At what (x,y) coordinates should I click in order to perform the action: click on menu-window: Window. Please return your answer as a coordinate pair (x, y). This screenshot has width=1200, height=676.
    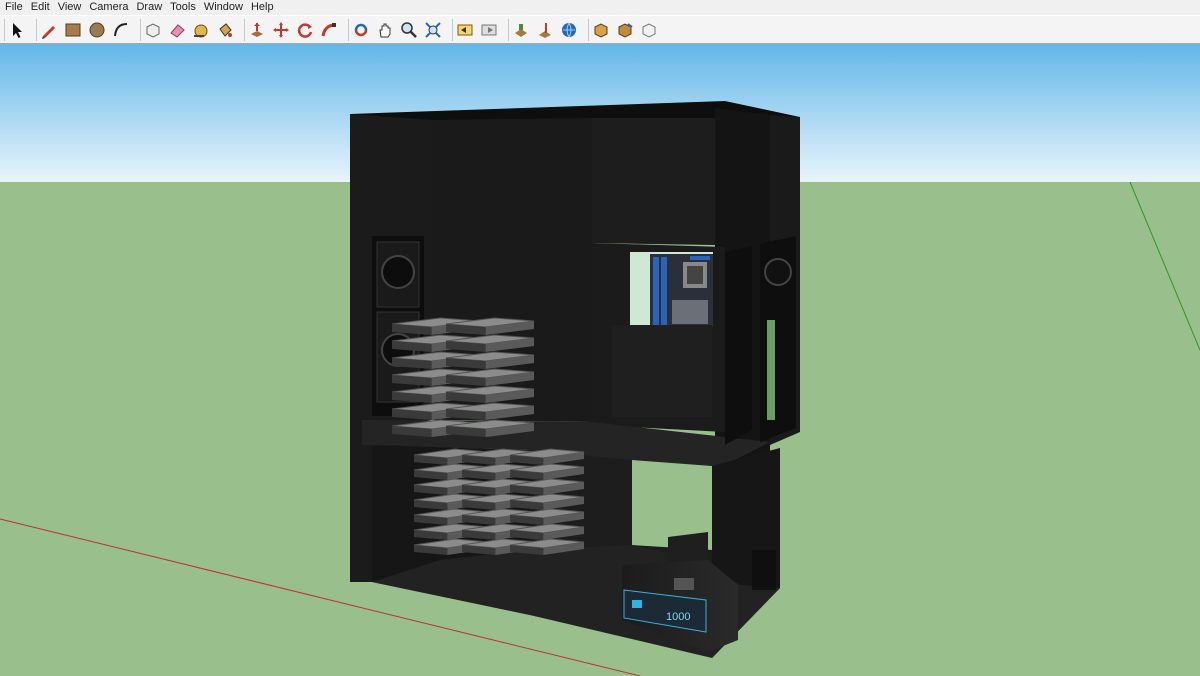
    Looking at the image, I should click on (223, 7).